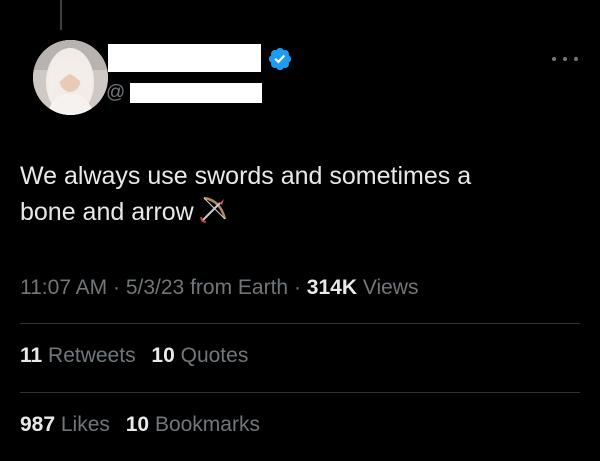  What do you see at coordinates (246, 176) in the screenshot?
I see `tweet-text-line: We always use swords and sometimes a` at bounding box center [246, 176].